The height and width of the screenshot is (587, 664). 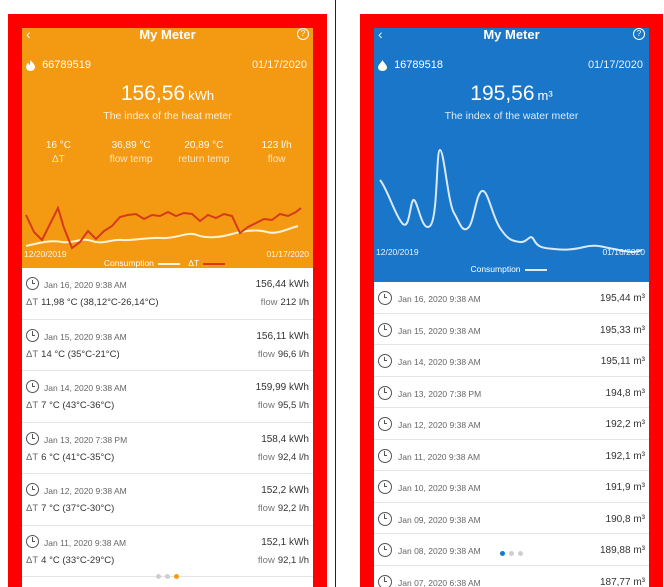 What do you see at coordinates (100, 302) in the screenshot?
I see `delta-t-value: 11,98 °C (38,12°C-26,14°C)` at bounding box center [100, 302].